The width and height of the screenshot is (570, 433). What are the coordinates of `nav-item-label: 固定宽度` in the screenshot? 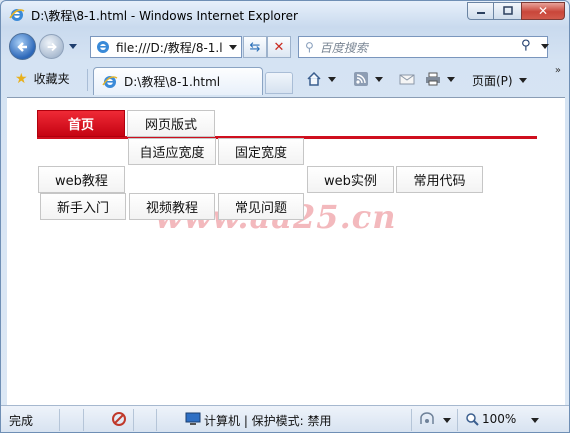 It's located at (260, 153).